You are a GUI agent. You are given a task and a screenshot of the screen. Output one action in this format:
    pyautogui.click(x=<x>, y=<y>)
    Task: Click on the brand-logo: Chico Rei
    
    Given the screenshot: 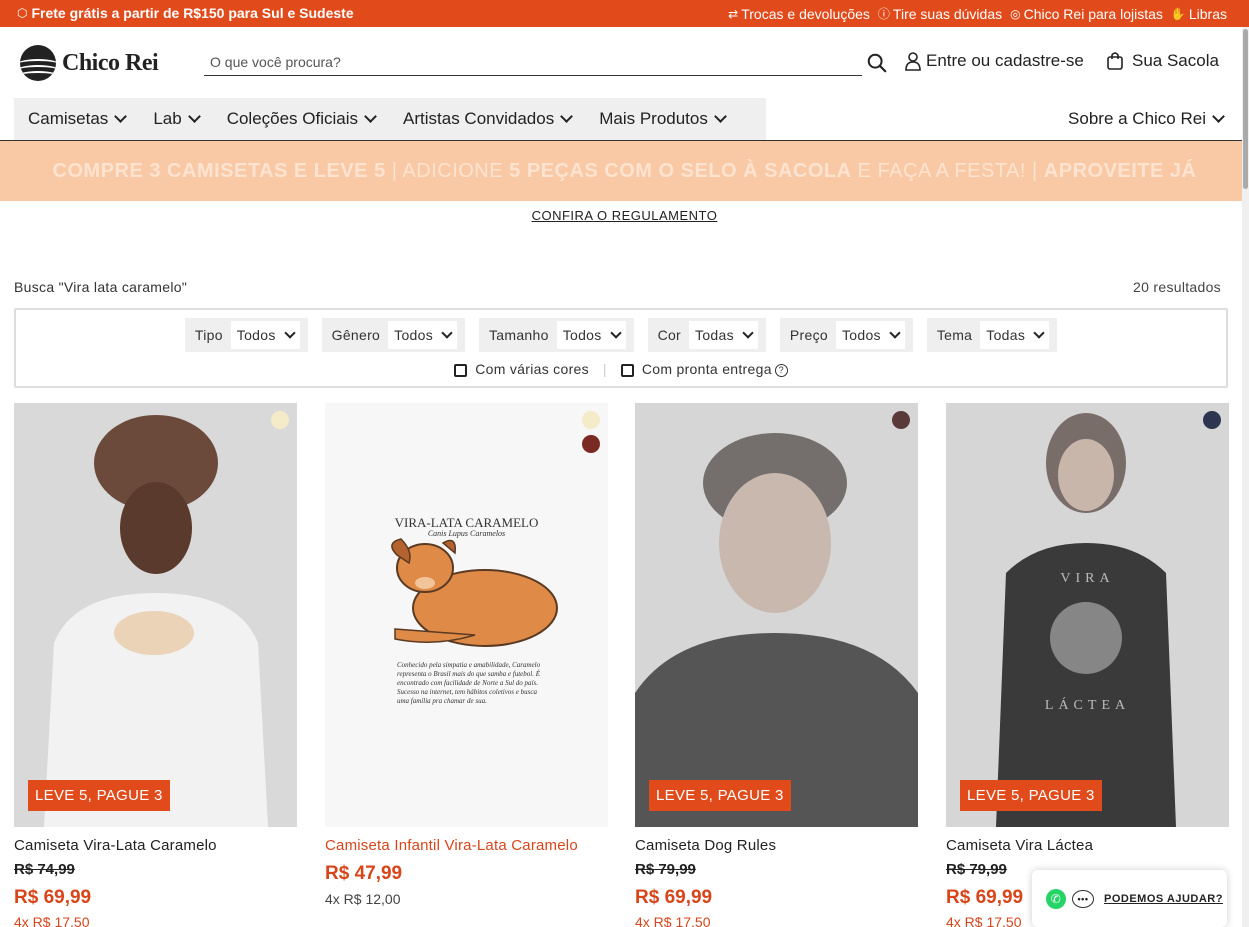 What is the action you would take?
    pyautogui.click(x=89, y=63)
    